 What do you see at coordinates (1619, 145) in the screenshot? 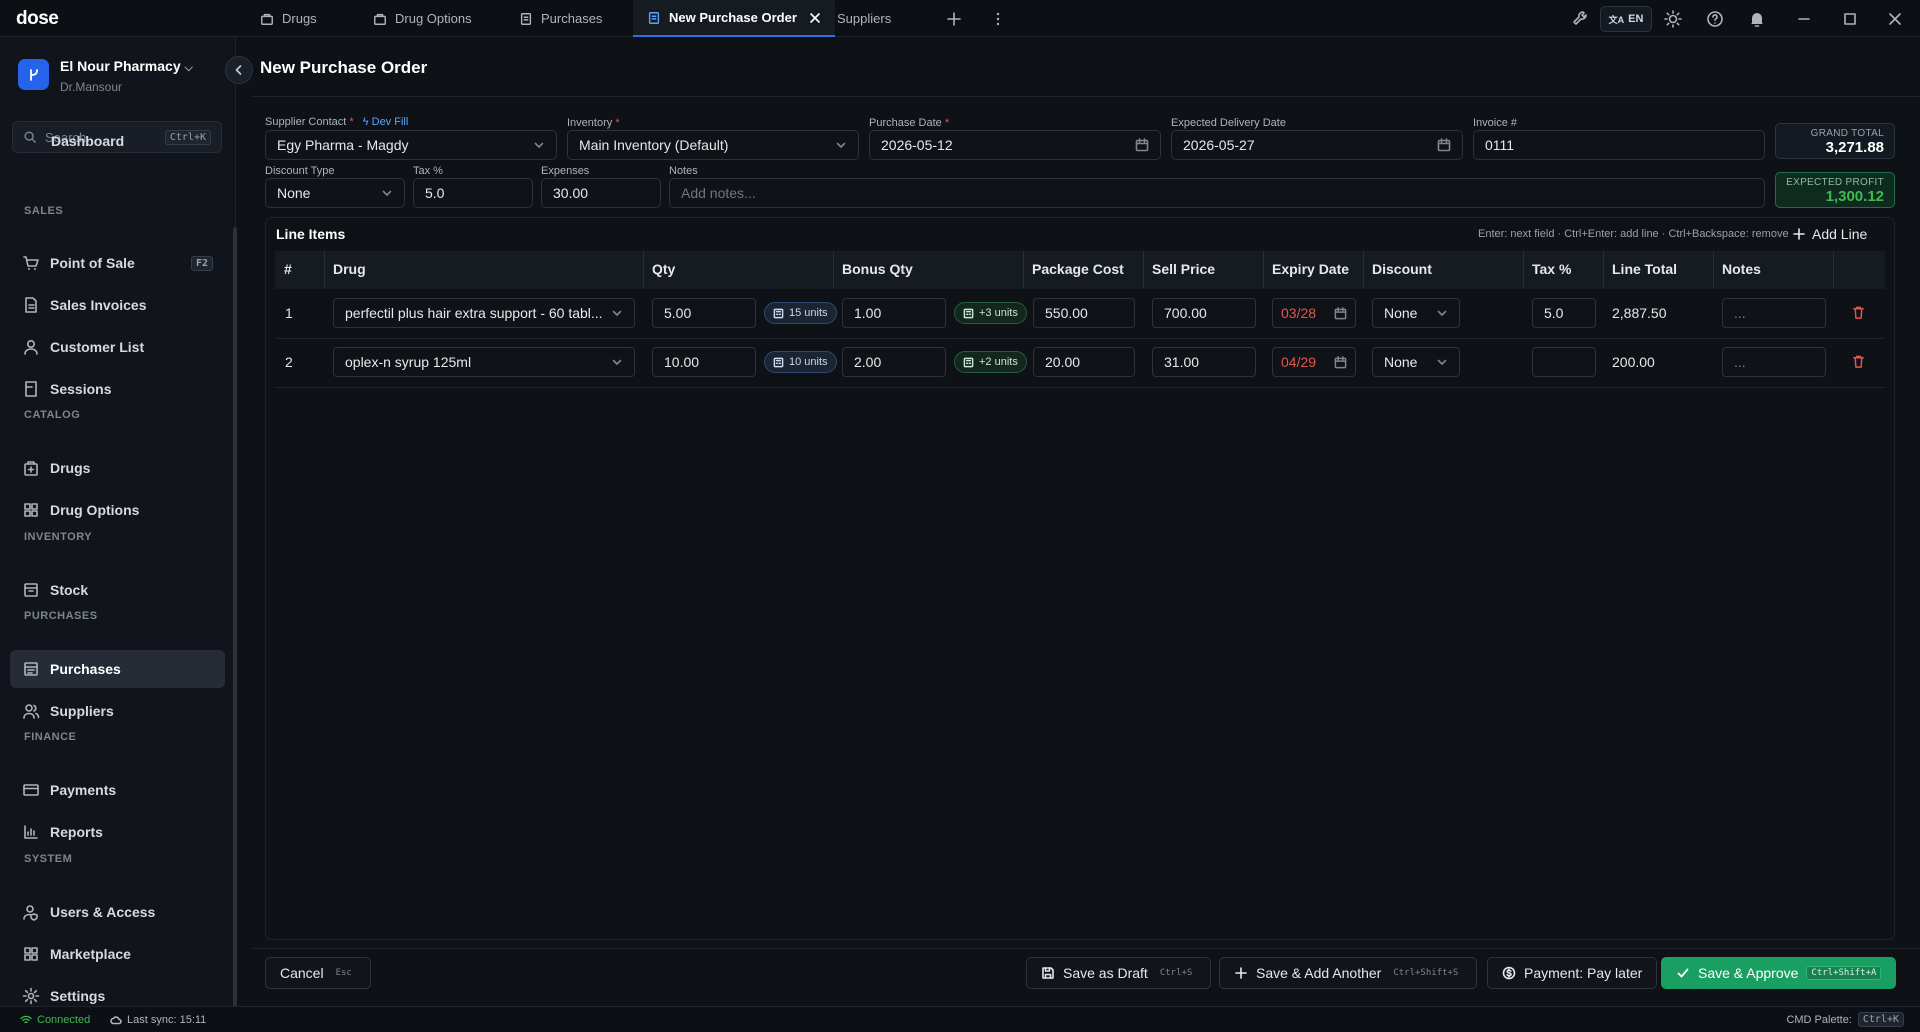
I see `invoice-input: 0111` at bounding box center [1619, 145].